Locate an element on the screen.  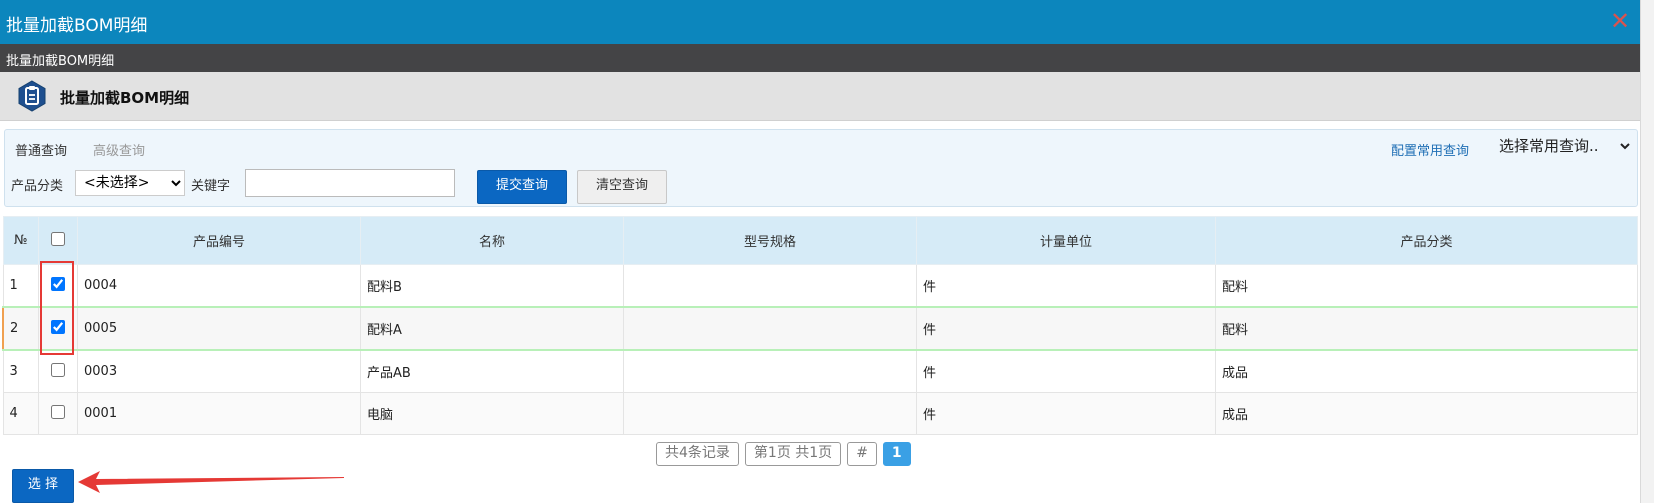
cell-code: 0001 is located at coordinates (219, 413).